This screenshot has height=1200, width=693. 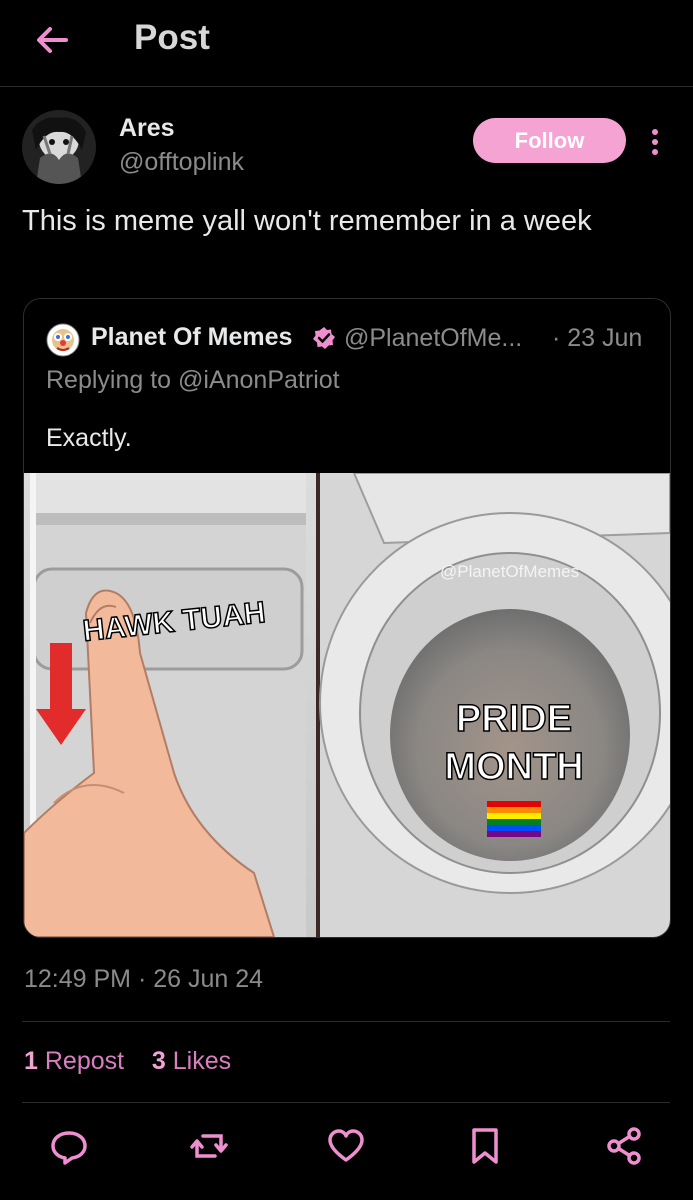 What do you see at coordinates (144, 979) in the screenshot?
I see `post-timestamp: 12:49 PM · 26 Jun 24` at bounding box center [144, 979].